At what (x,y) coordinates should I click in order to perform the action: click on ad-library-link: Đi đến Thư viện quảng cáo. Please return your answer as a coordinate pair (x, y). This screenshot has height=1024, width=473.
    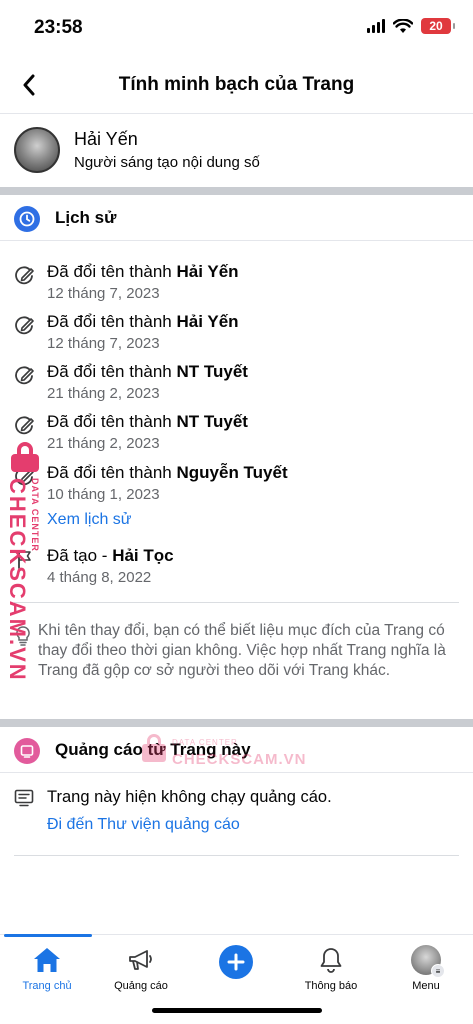
    Looking at the image, I should click on (143, 825).